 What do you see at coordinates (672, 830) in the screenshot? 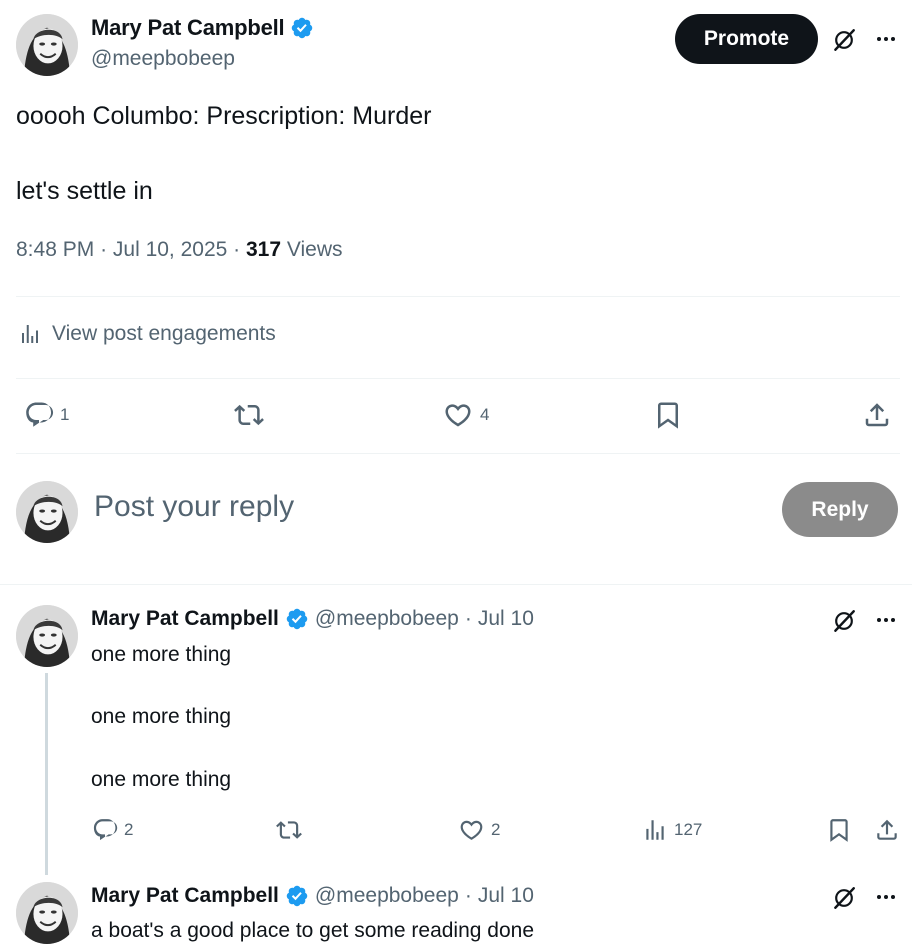
I see `views-action: 127` at bounding box center [672, 830].